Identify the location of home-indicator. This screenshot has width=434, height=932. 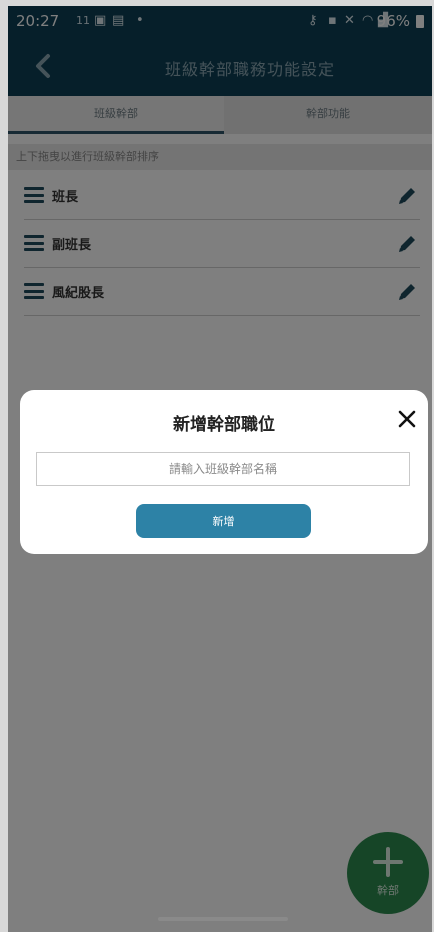
(223, 919).